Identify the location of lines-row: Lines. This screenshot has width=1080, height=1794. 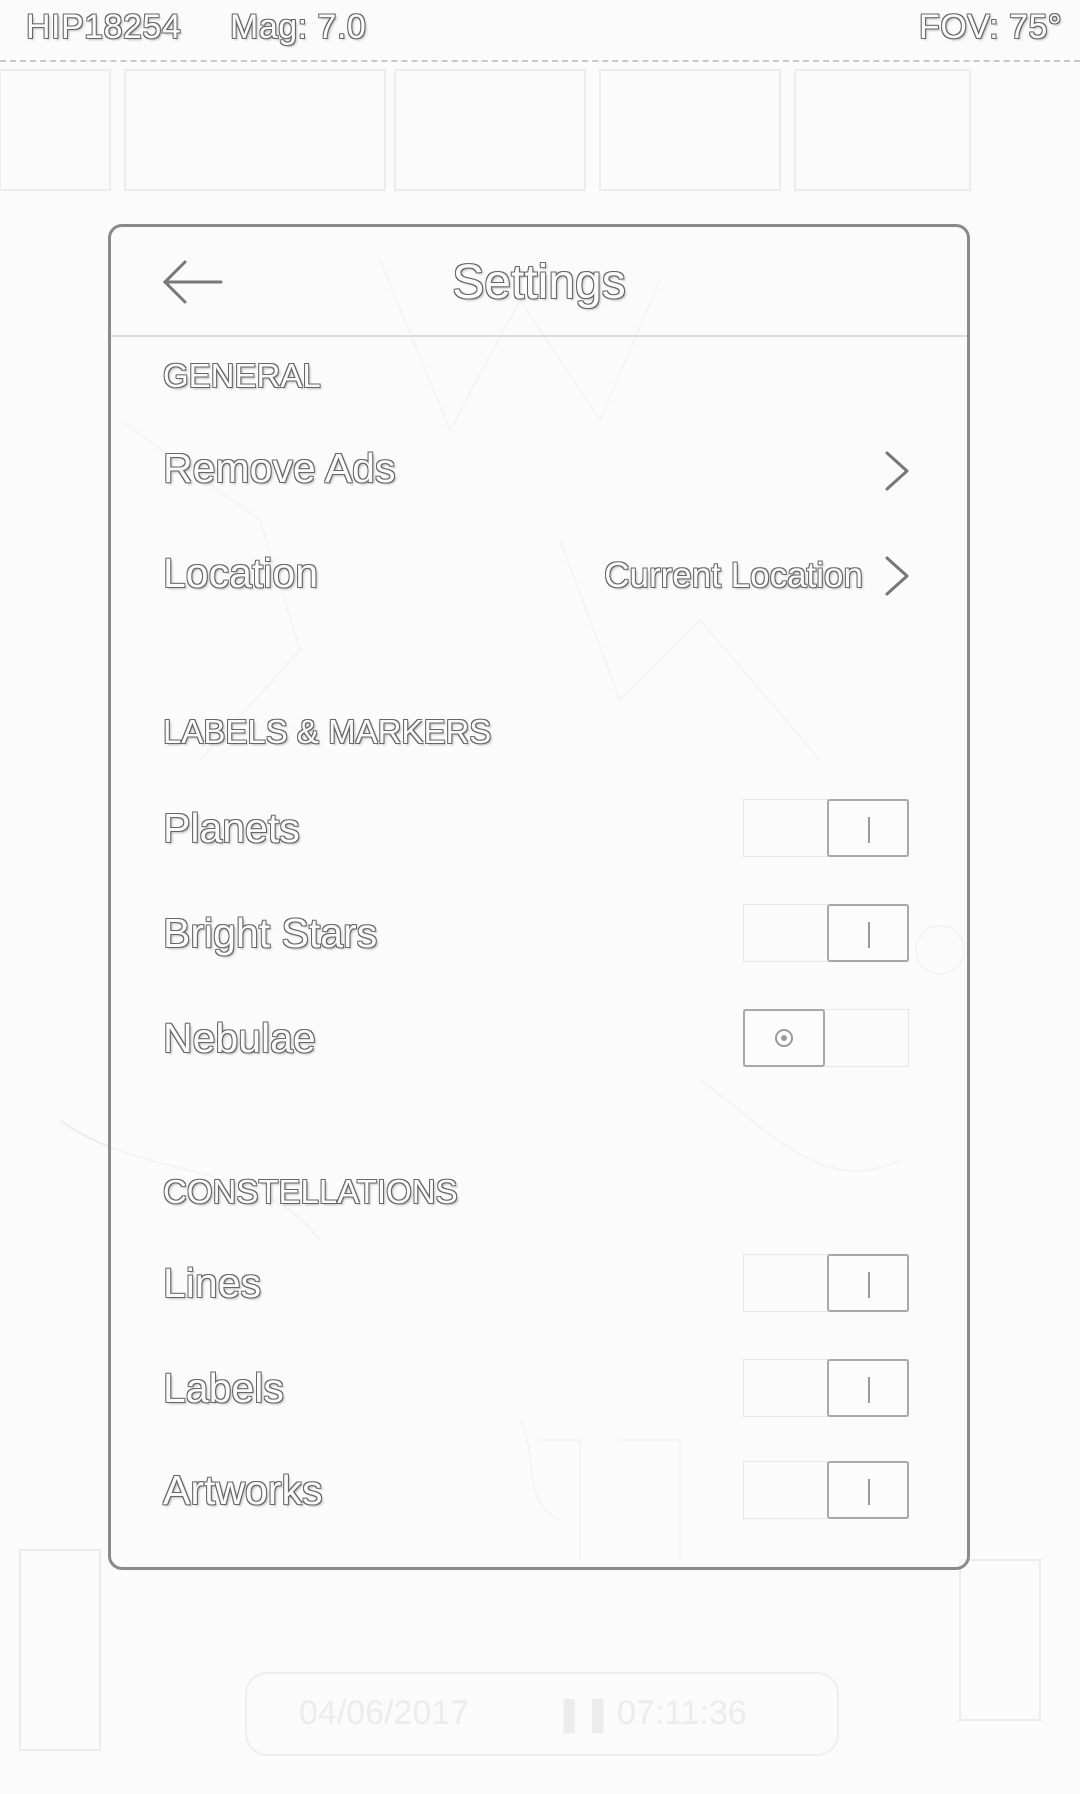
(539, 1287).